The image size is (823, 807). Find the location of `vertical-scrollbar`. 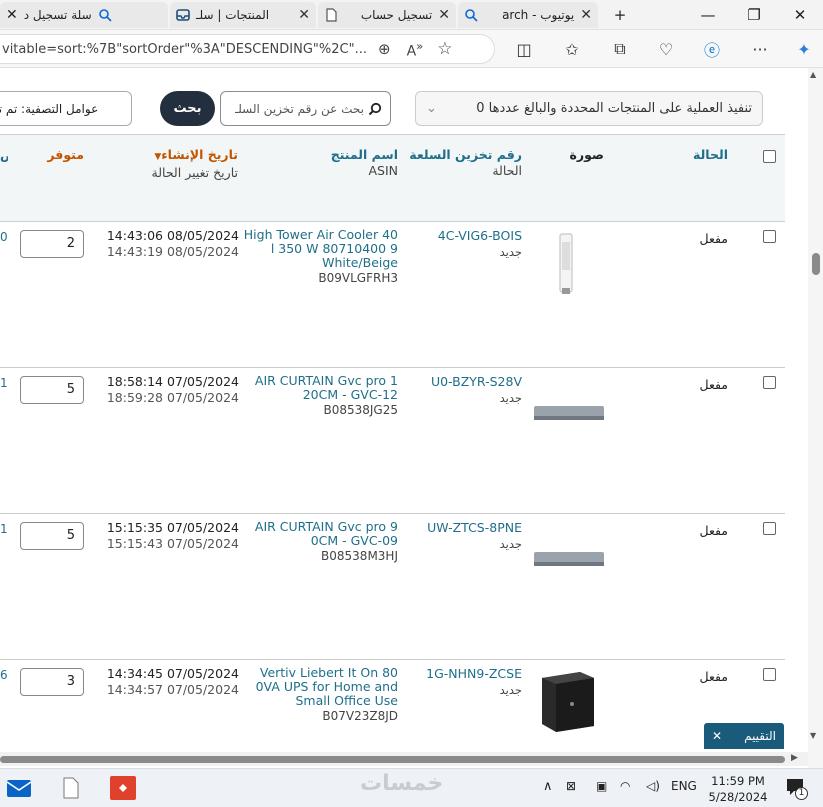

vertical-scrollbar is located at coordinates (815, 418).